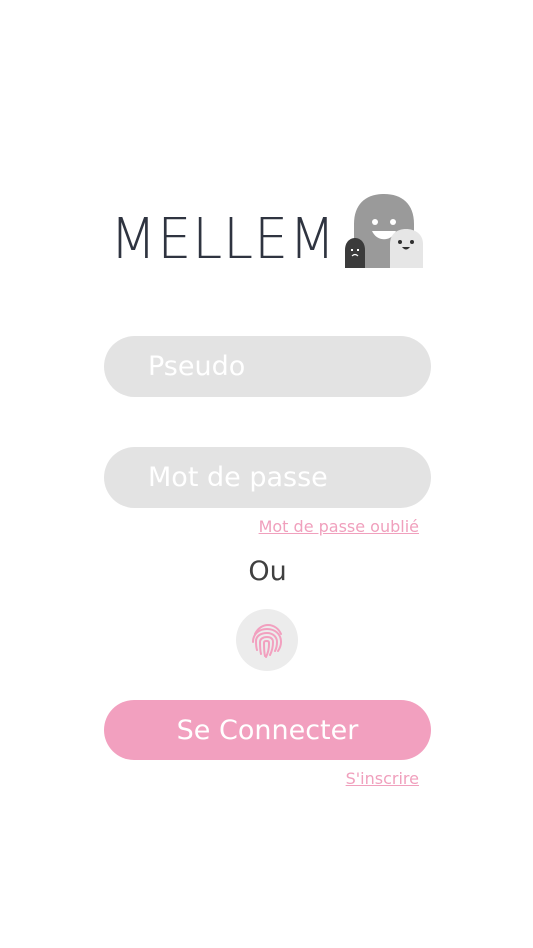 This screenshot has width=533, height=948. What do you see at coordinates (384, 231) in the screenshot?
I see `mascots-logo-icon` at bounding box center [384, 231].